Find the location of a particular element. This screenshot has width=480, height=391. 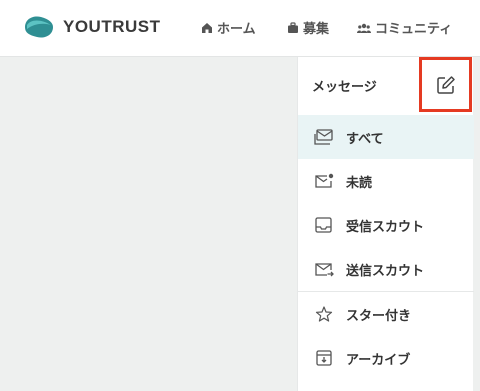

panel-title: メッセージ is located at coordinates (344, 87).